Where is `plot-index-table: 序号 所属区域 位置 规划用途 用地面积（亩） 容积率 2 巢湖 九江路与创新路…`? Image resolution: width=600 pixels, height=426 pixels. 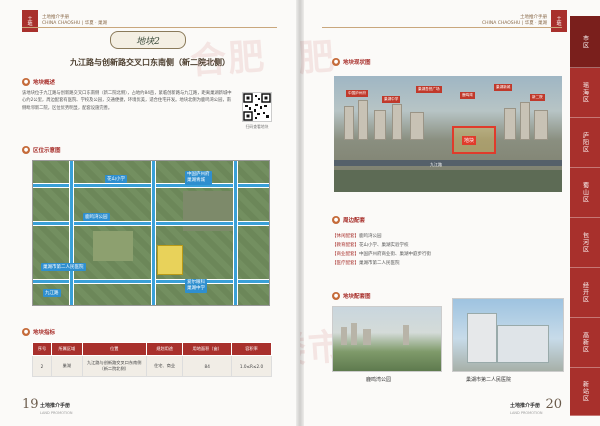
plot-index-table: 序号 所属区域 位置 规划用途 用地面积（亩） 容积率 2 巢湖 九江路与创新路… is located at coordinates (152, 359).